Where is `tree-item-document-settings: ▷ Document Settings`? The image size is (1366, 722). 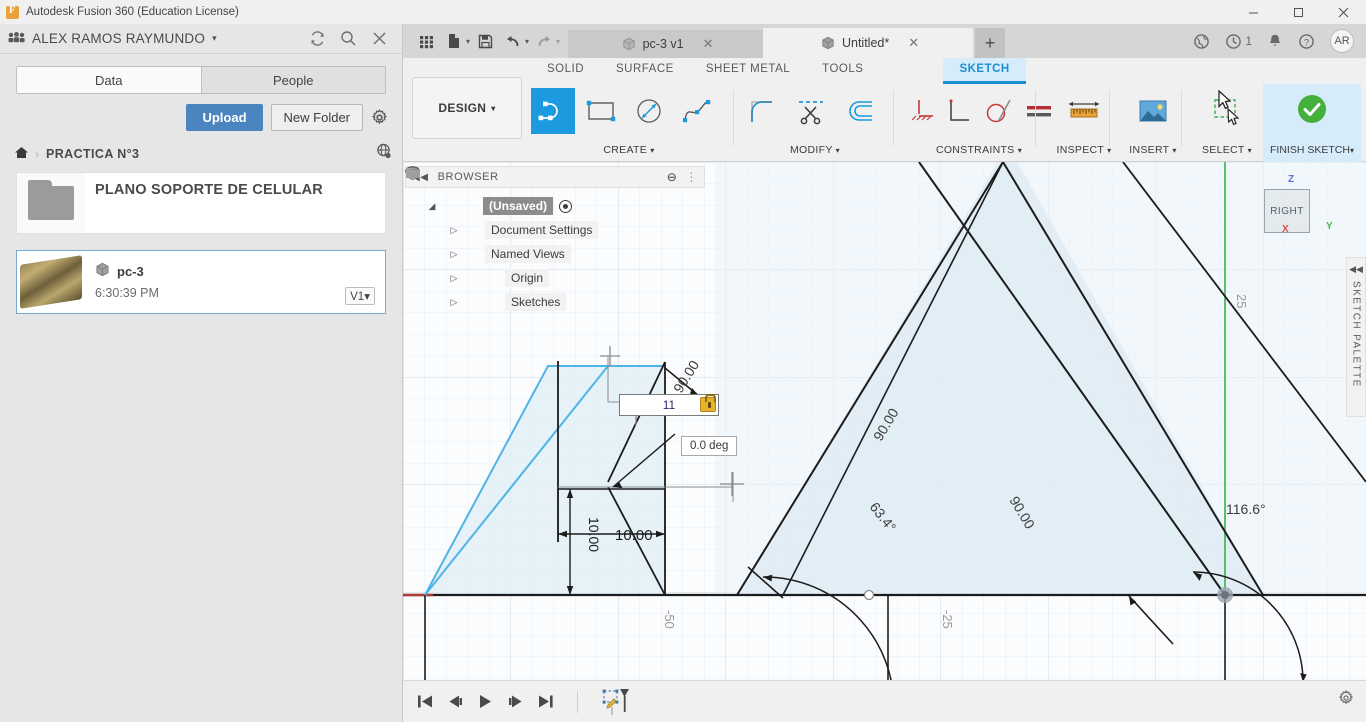
tree-item-document-settings: ▷ Document Settings is located at coordinates (555, 204).